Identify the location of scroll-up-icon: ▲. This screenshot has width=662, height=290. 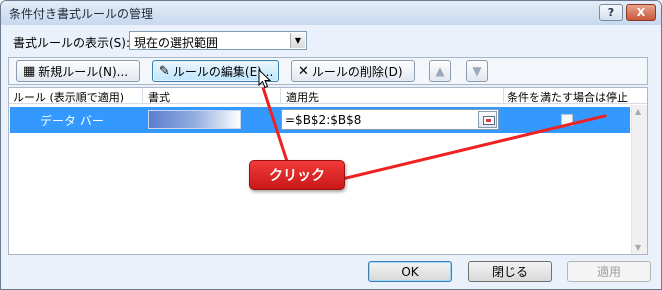
(638, 111).